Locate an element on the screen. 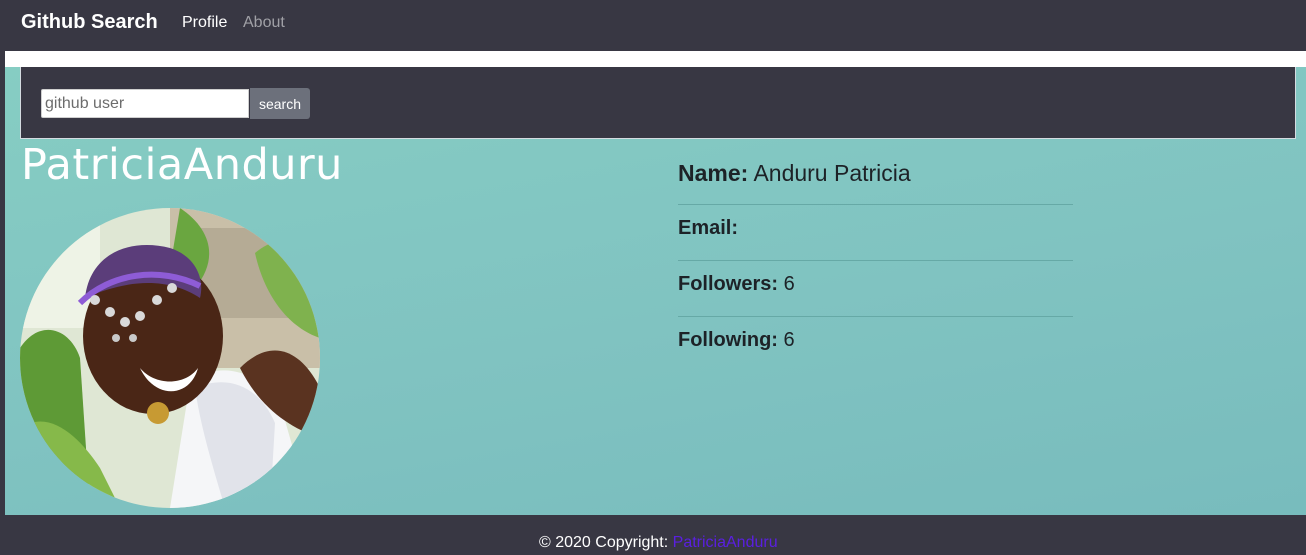  detail-followers-label: Followers: is located at coordinates (728, 284).